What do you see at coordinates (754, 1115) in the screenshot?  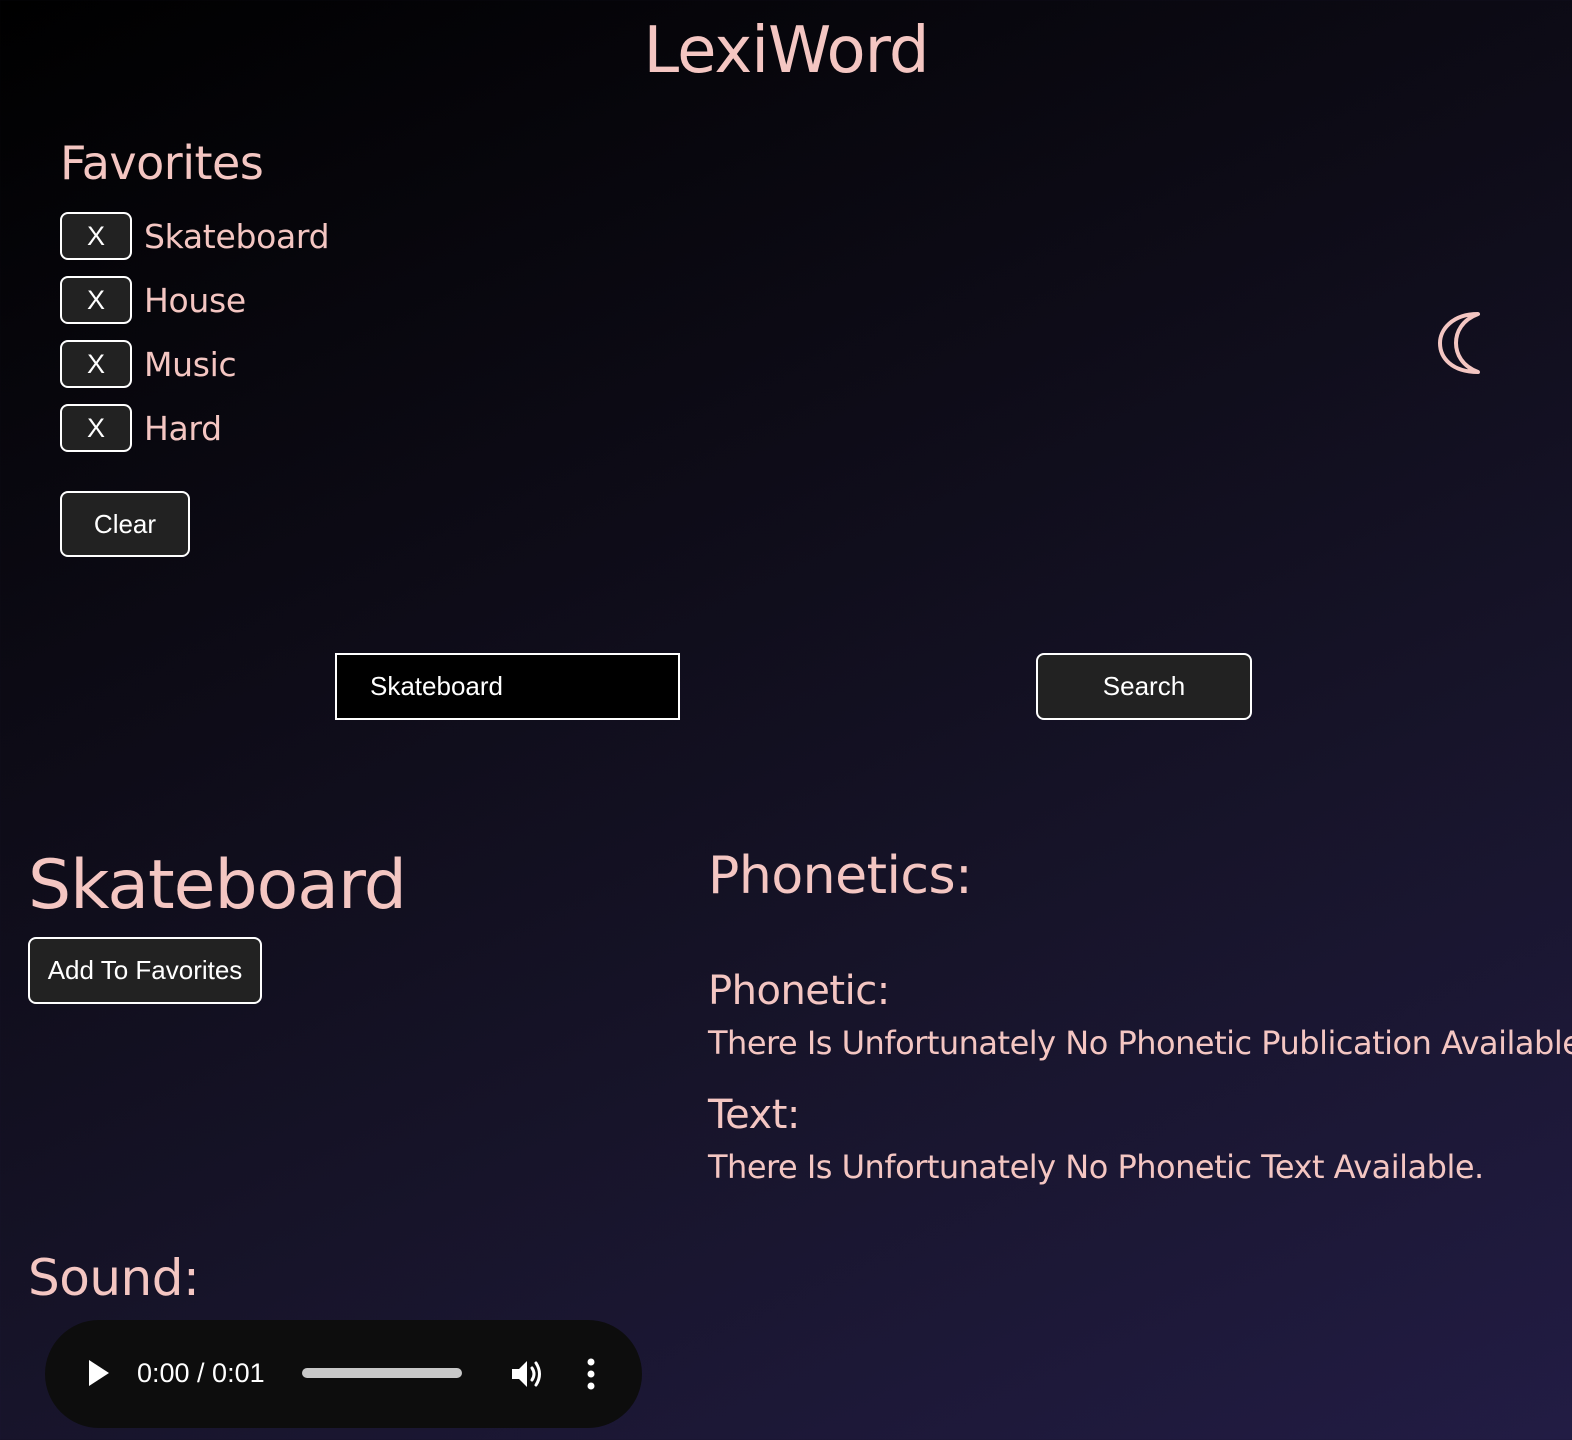 I see `text-label: Text:` at bounding box center [754, 1115].